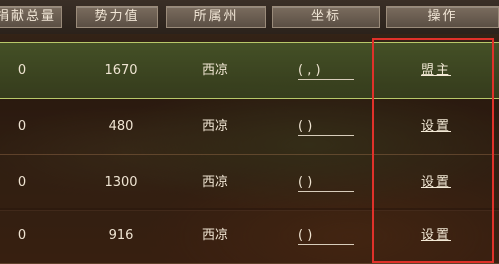  I want to click on column-header-action: 操作, so click(442, 17).